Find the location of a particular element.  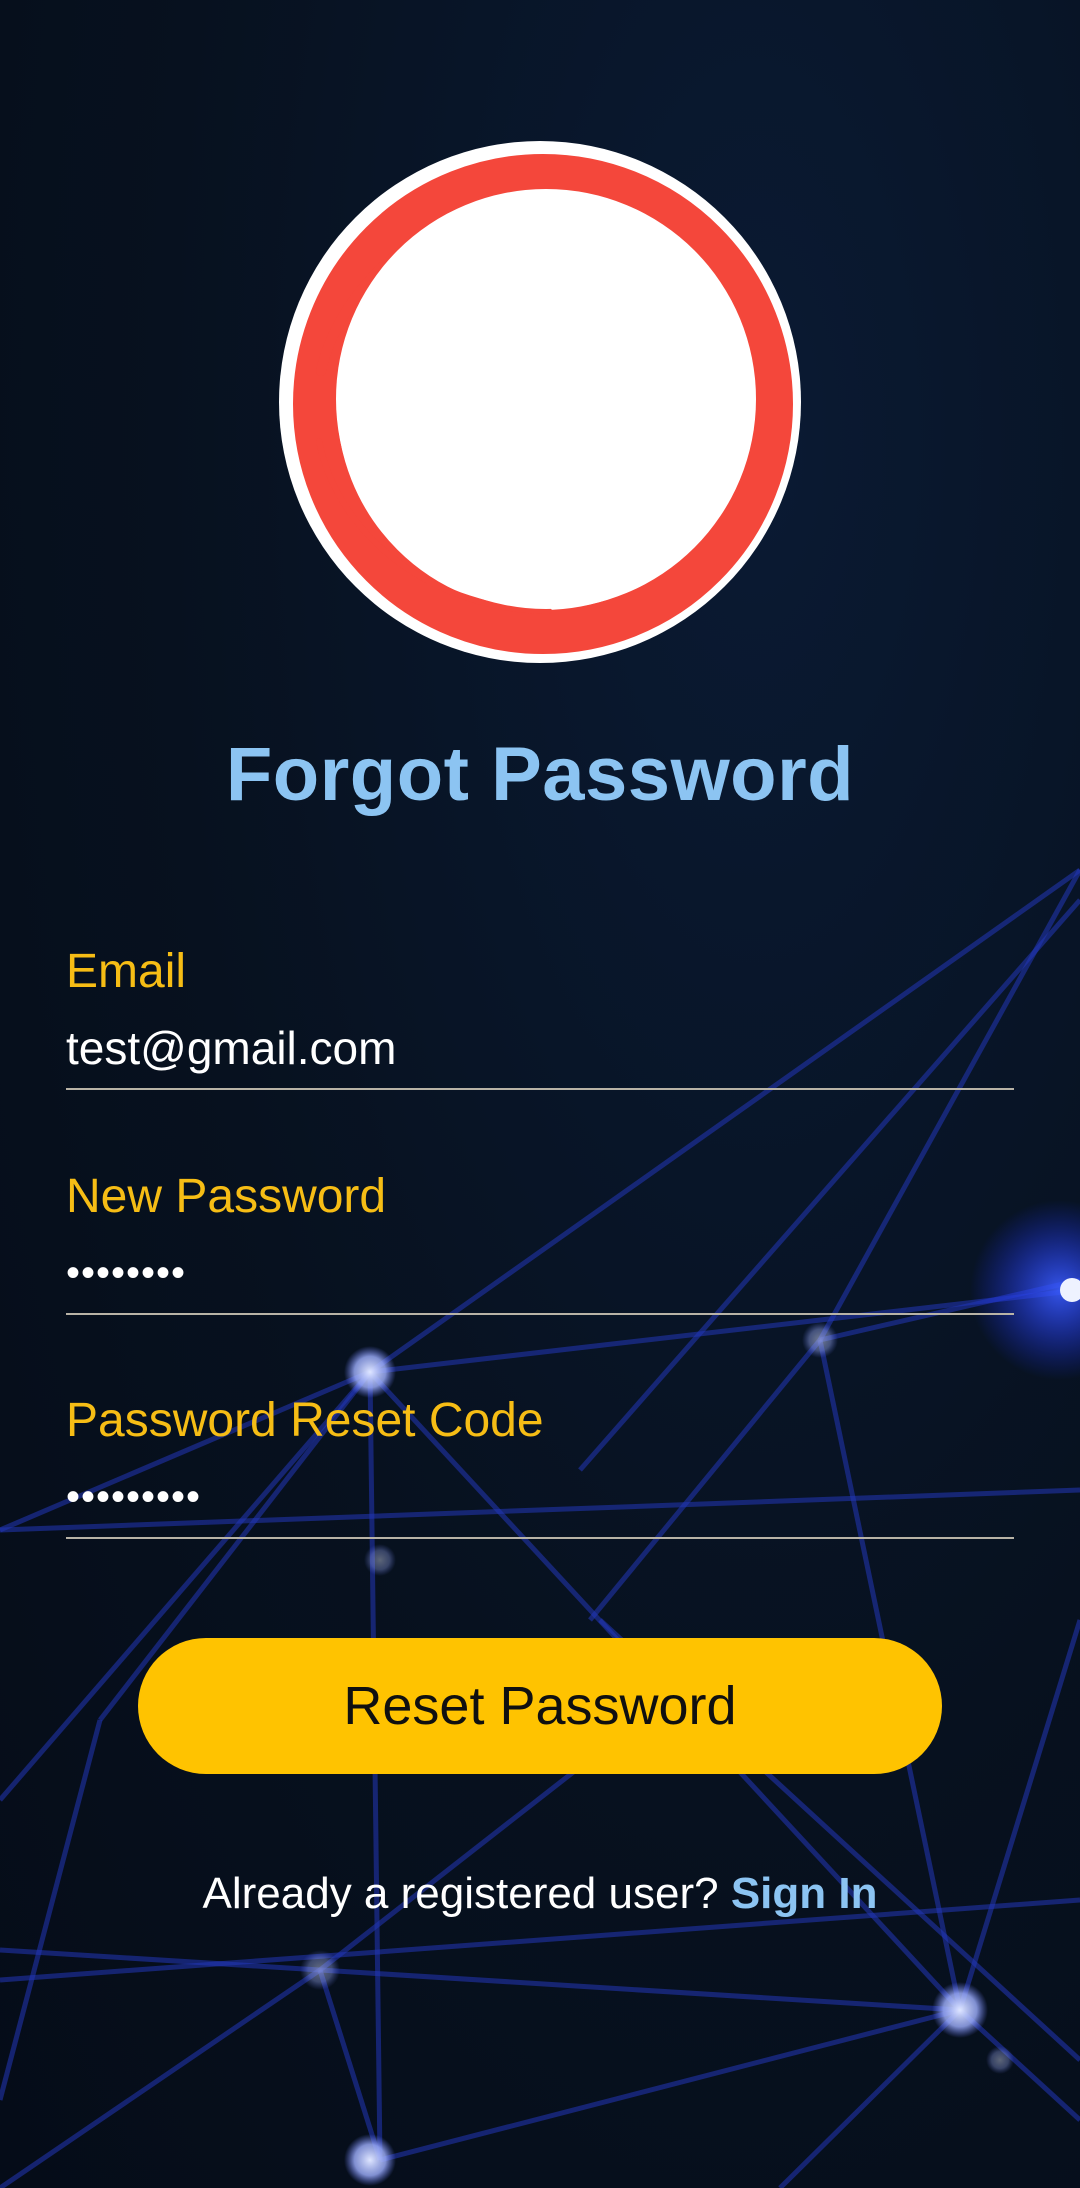

app-logo is located at coordinates (540, 402).